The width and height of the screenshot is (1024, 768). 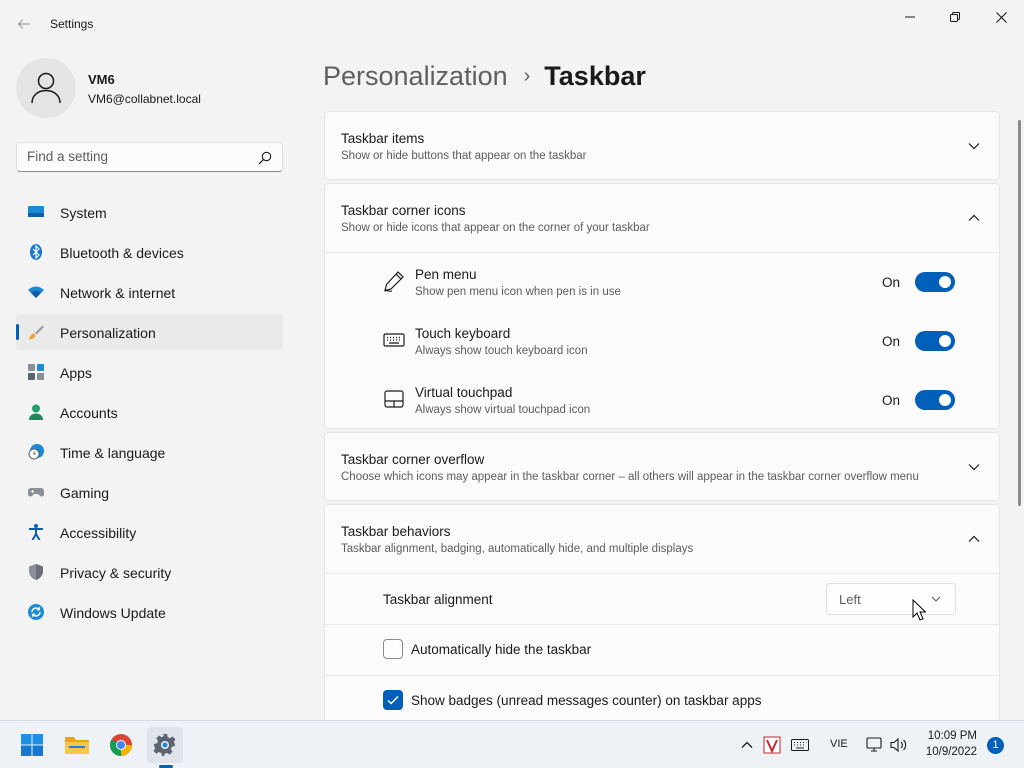 I want to click on sidebar-item-privacy: Privacy & security, so click(x=149, y=572).